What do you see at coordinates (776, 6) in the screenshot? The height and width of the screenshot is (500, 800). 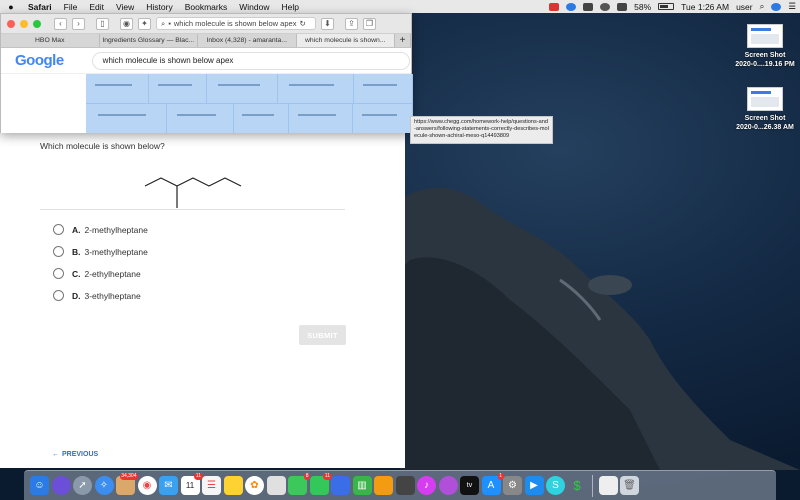 I see `siri-icon` at bounding box center [776, 6].